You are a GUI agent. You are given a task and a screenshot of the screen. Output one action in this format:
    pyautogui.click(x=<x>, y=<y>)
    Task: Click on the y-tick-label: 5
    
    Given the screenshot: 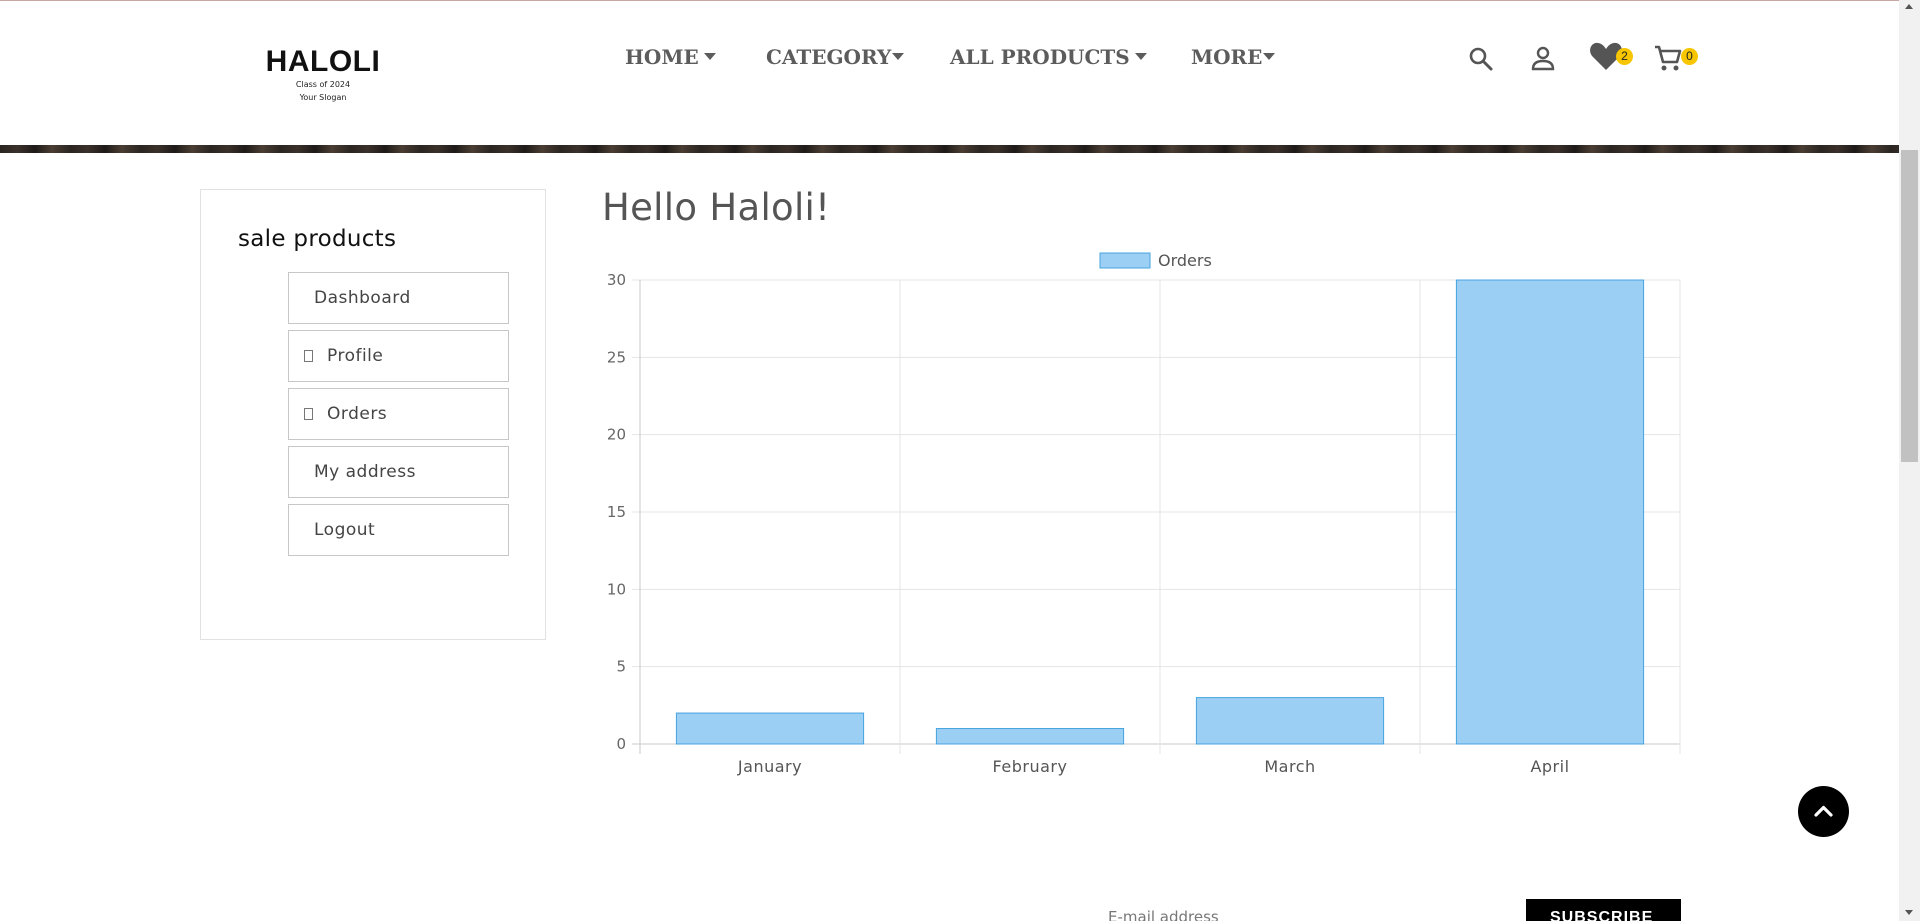 What is the action you would take?
    pyautogui.click(x=621, y=667)
    